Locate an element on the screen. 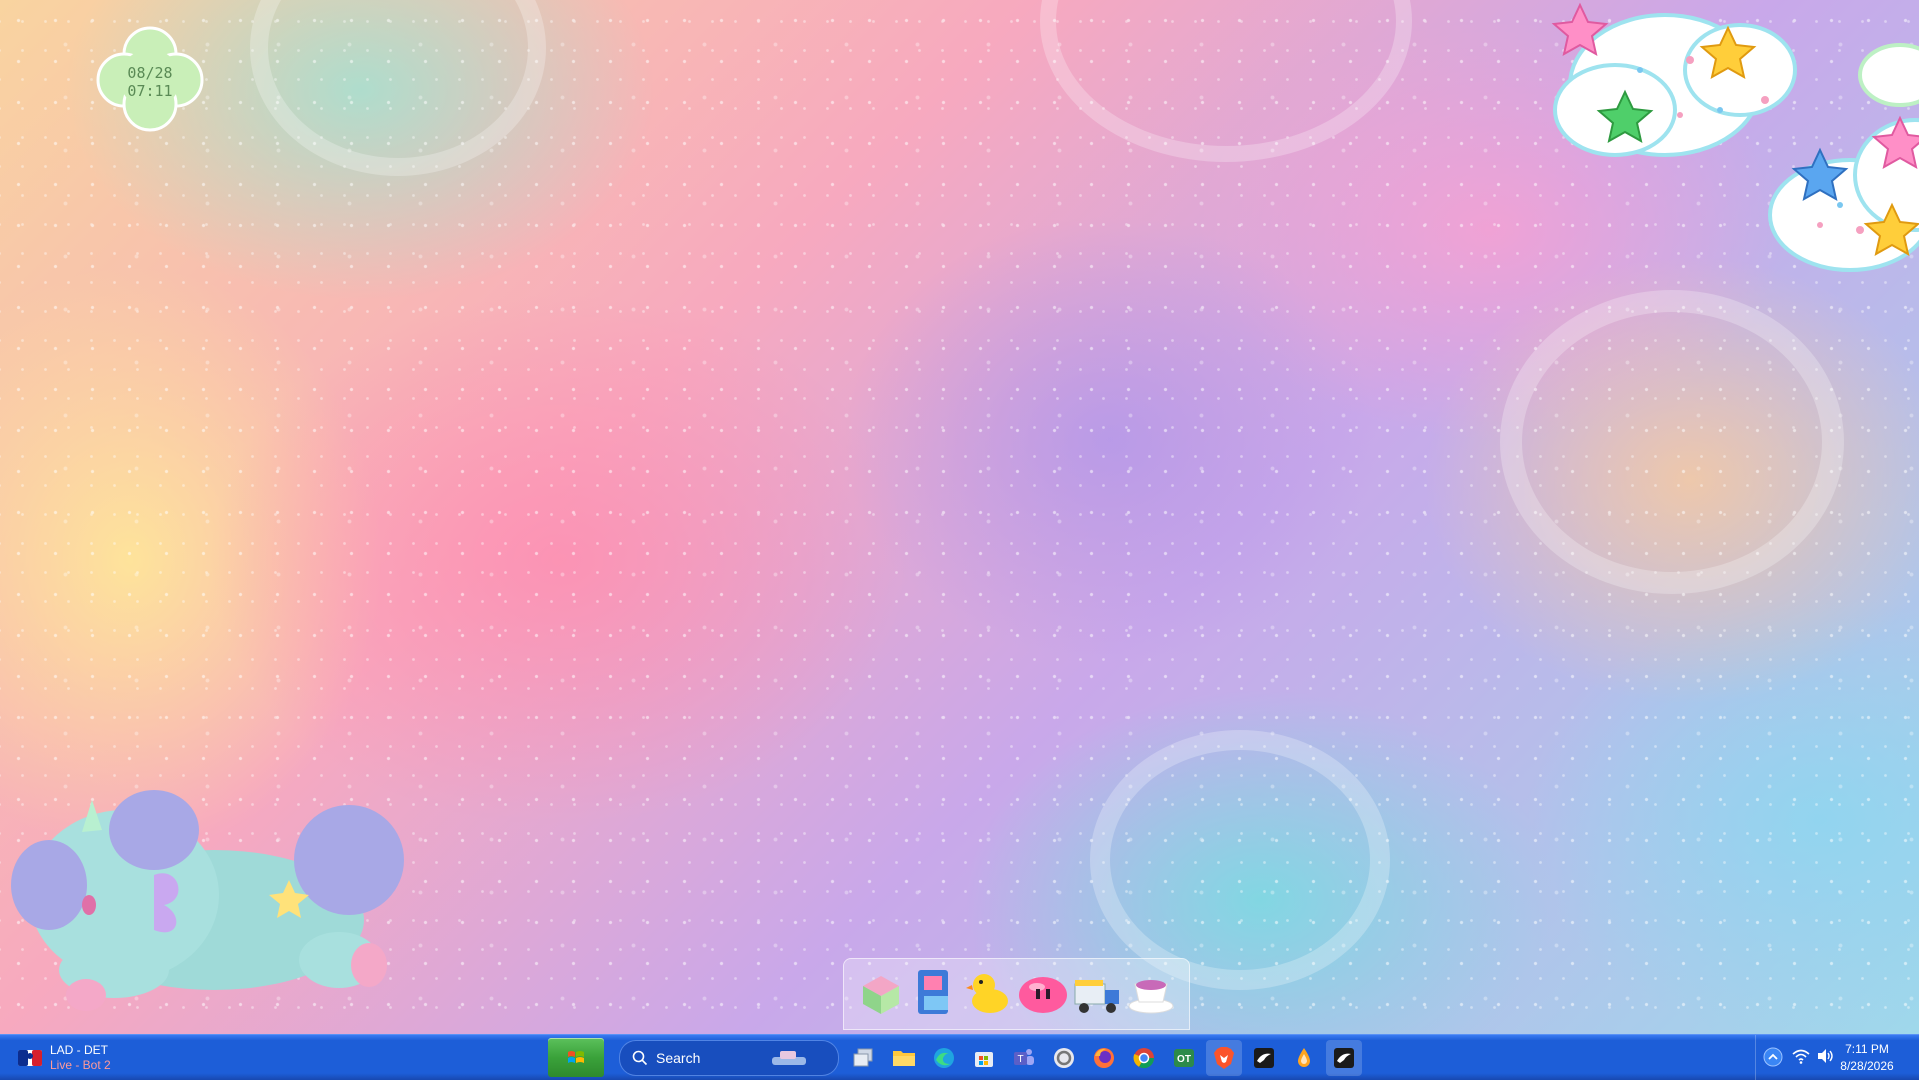  crow-app-button is located at coordinates (1264, 1058).